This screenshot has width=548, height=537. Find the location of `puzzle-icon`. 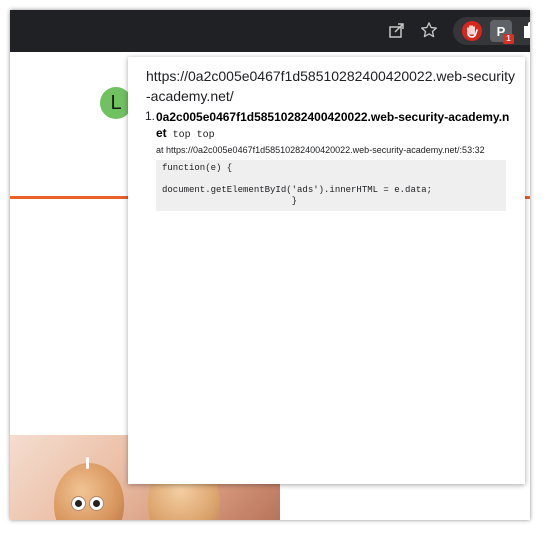

puzzle-icon is located at coordinates (526, 30).